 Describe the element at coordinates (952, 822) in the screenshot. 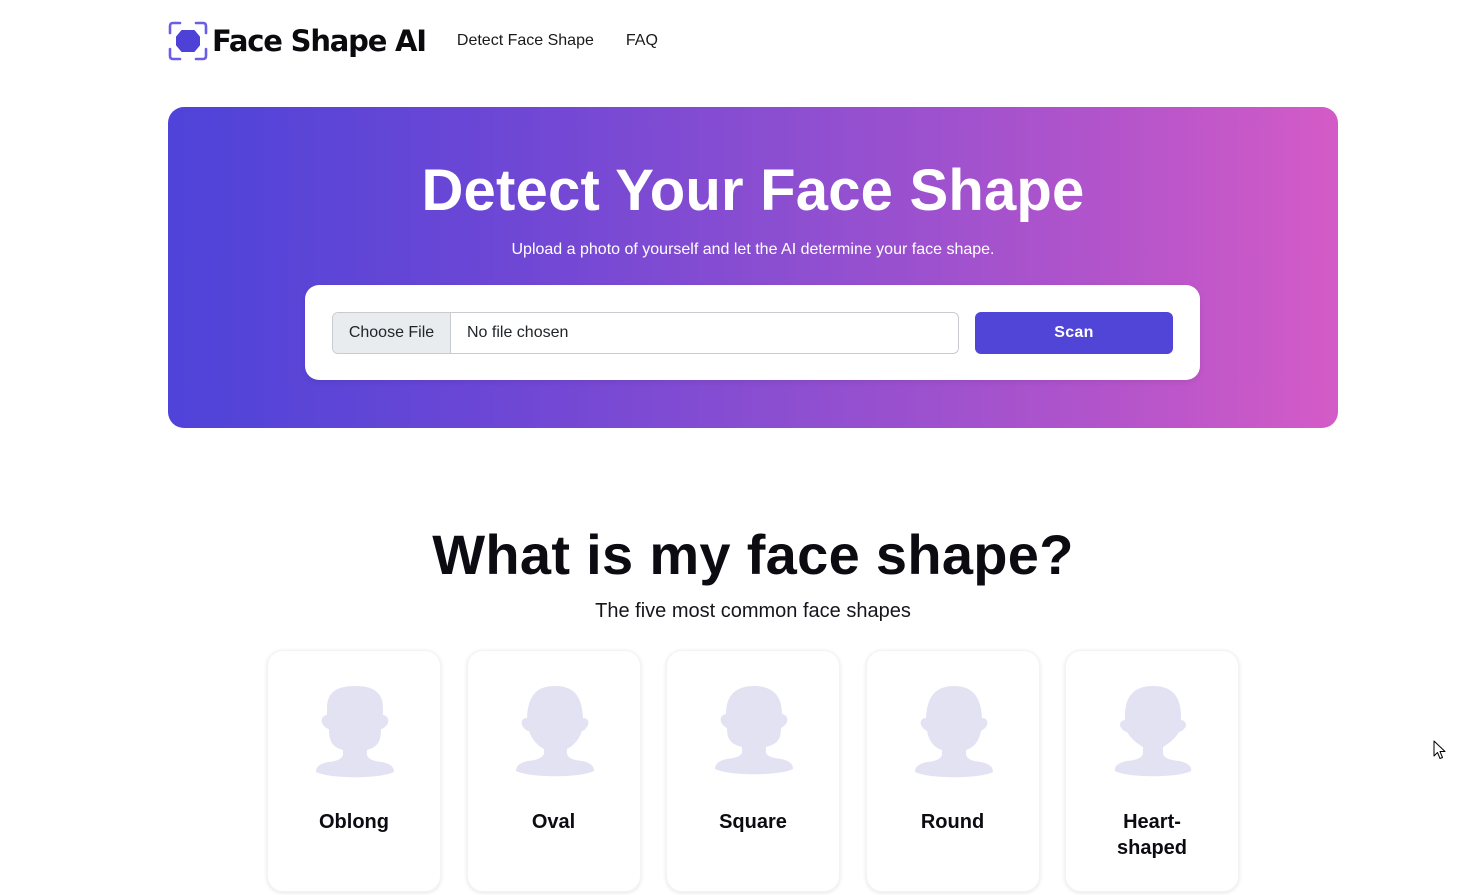

I see `card-label: Round` at that location.